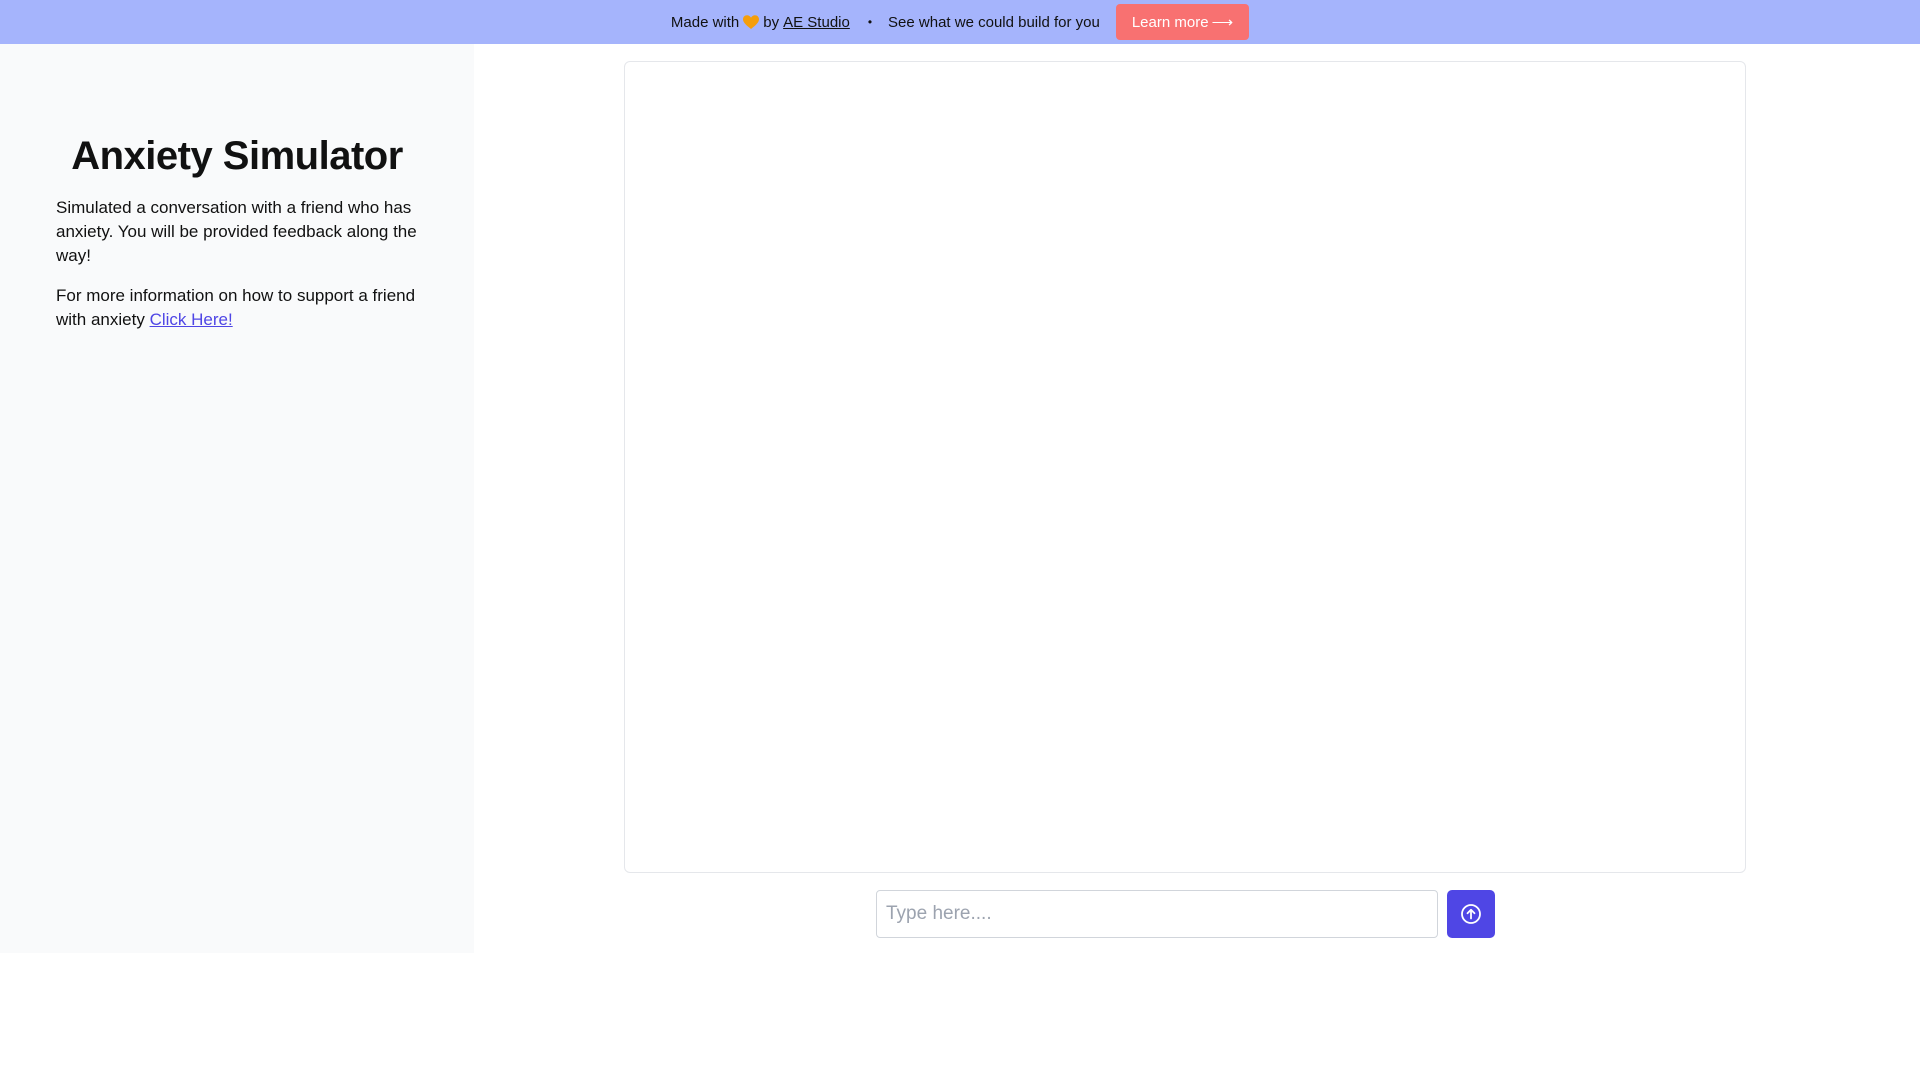  What do you see at coordinates (760, 22) in the screenshot?
I see `made-with-text: Made with by AE Studio` at bounding box center [760, 22].